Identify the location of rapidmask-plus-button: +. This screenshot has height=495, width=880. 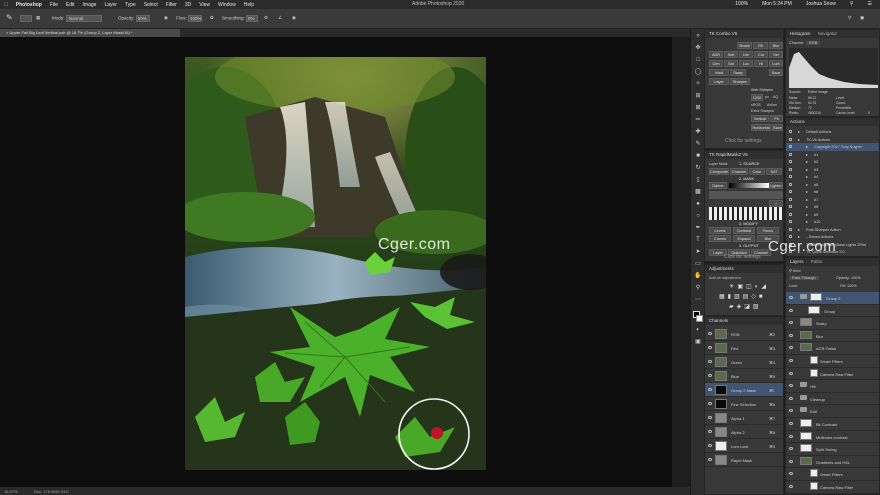
(776, 203).